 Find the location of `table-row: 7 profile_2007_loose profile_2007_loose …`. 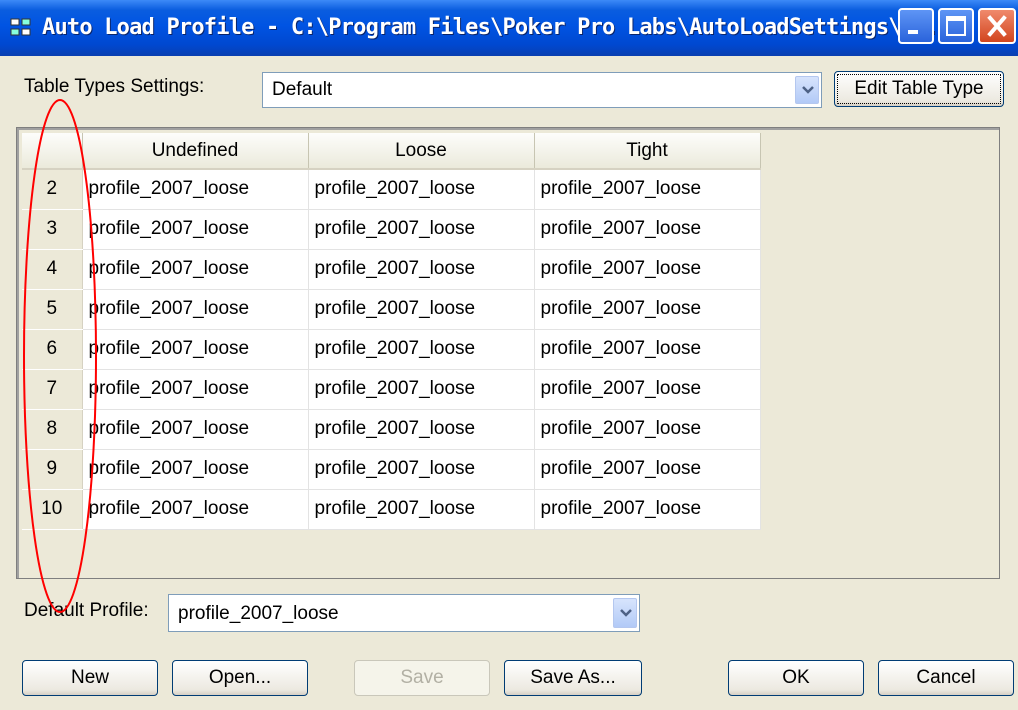

table-row: 7 profile_2007_loose profile_2007_loose … is located at coordinates (391, 389).